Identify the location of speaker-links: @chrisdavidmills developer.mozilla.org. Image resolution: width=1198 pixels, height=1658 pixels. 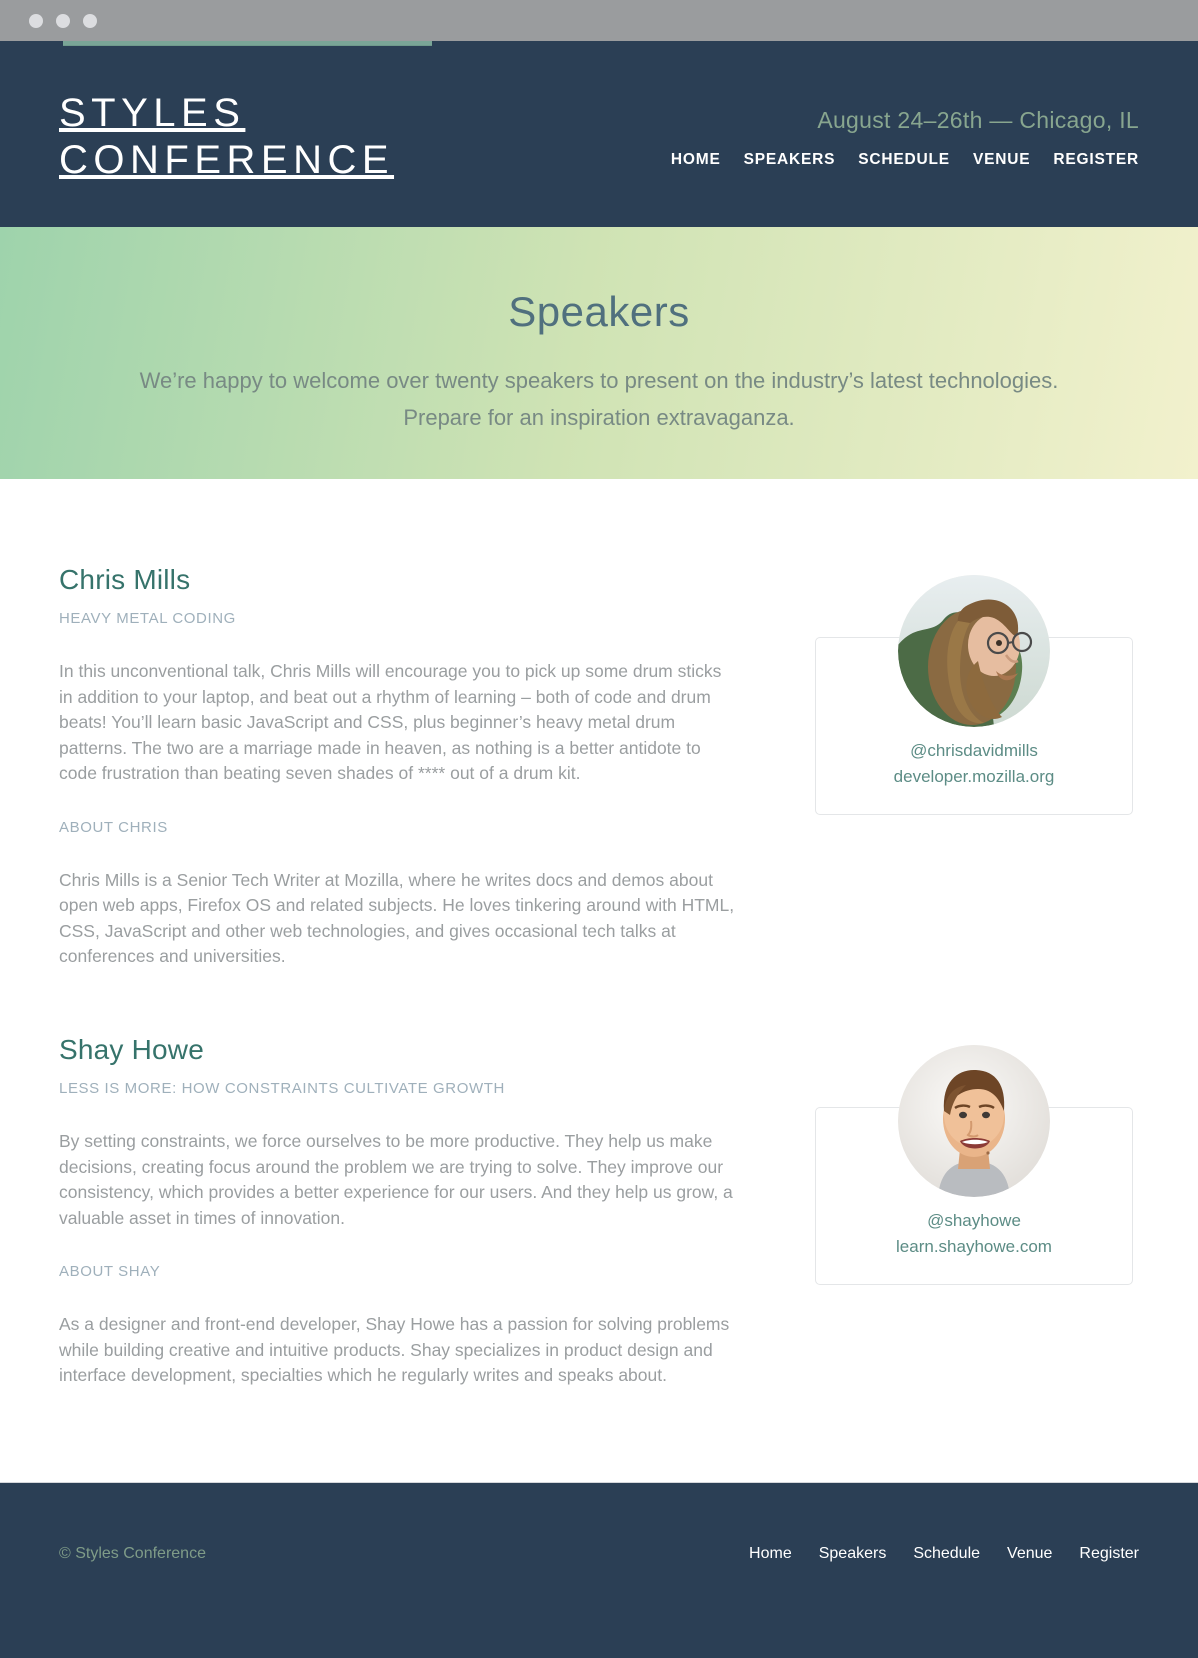
(974, 764).